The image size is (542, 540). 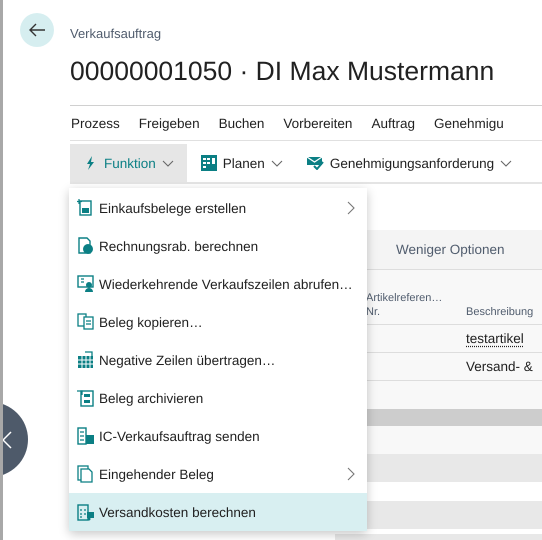 What do you see at coordinates (218, 398) in the screenshot?
I see `menu-item: Beleg archivieren` at bounding box center [218, 398].